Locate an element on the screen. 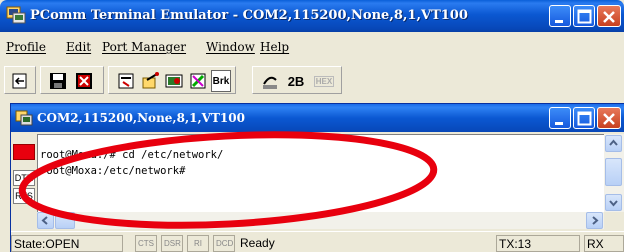  hex-label: HEX is located at coordinates (324, 81).